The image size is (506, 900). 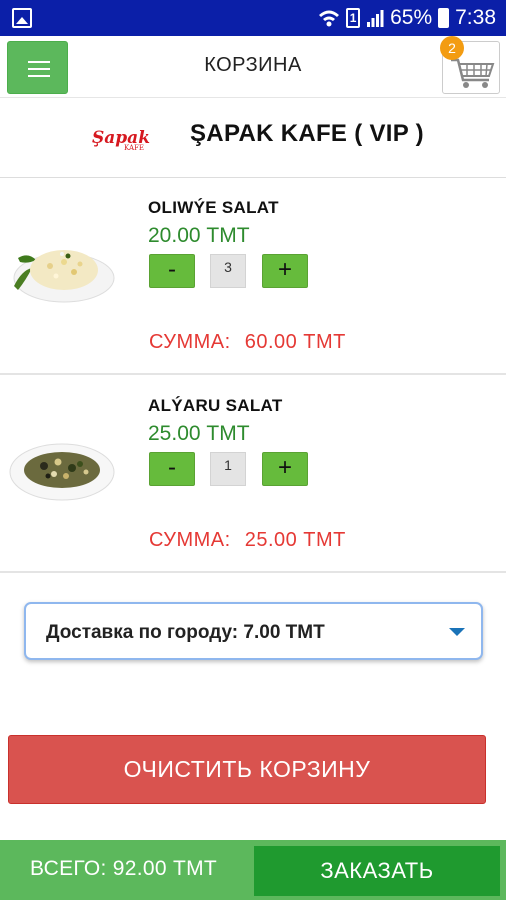 I want to click on gallery-notification-icon, so click(x=22, y=18).